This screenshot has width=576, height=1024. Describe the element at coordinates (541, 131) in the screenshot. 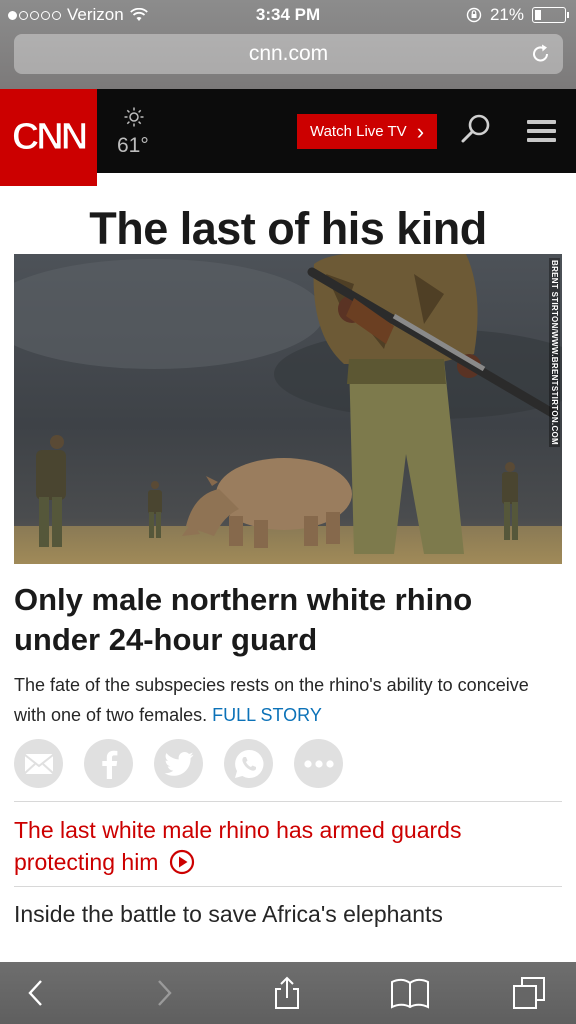

I see `menu-icon` at that location.